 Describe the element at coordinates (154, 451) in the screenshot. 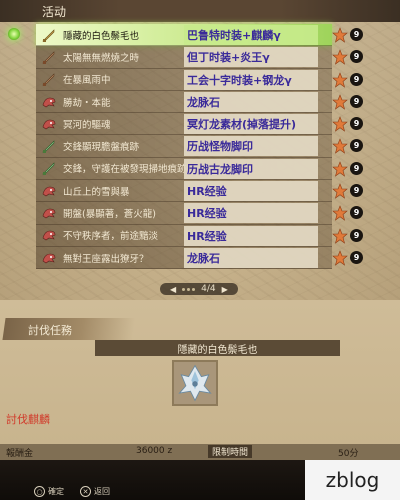

I see `money-value: 36000 z` at that location.